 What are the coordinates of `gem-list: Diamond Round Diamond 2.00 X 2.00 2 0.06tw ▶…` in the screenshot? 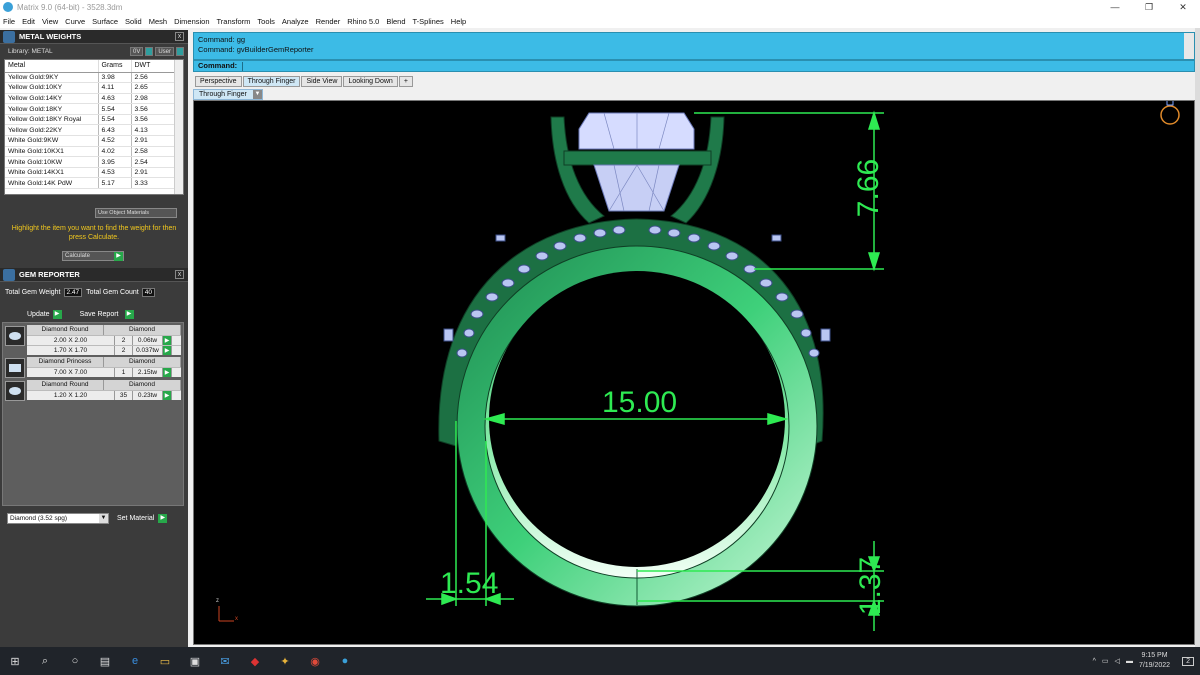 It's located at (93, 414).